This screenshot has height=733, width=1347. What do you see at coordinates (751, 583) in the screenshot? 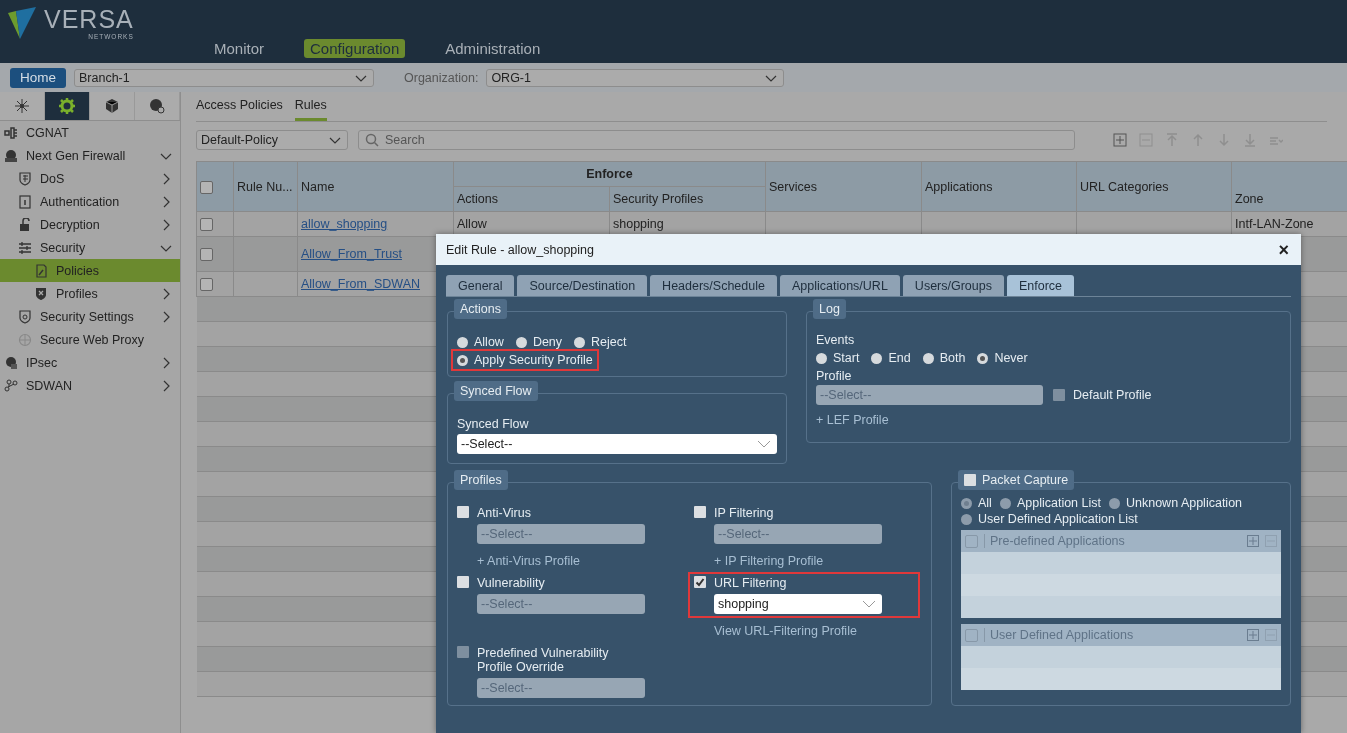
I see `profile-label: URL Filtering` at bounding box center [751, 583].